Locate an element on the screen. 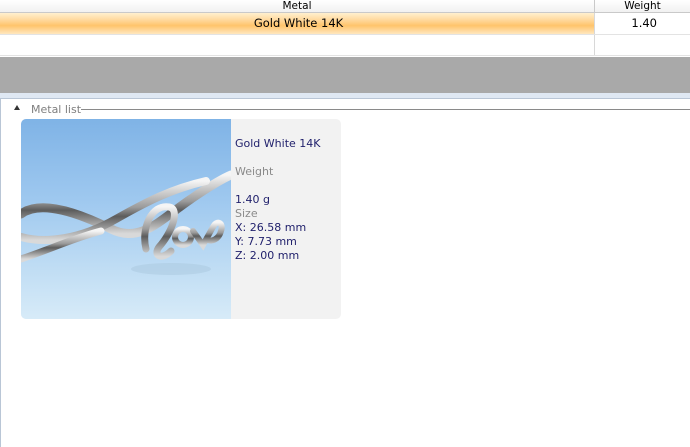 The height and width of the screenshot is (447, 690). cell-metal: Gold White 14K is located at coordinates (297, 23).